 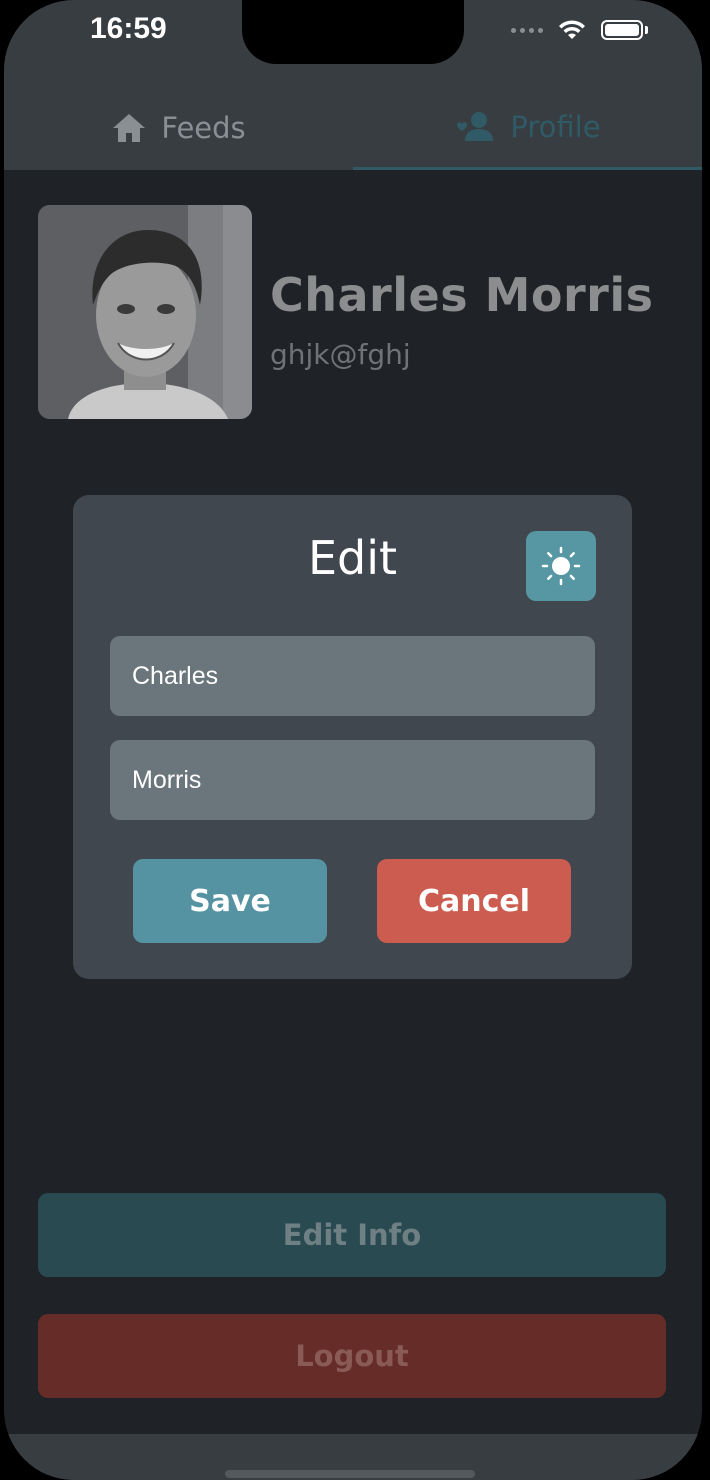 What do you see at coordinates (475, 126) in the screenshot?
I see `user-icon` at bounding box center [475, 126].